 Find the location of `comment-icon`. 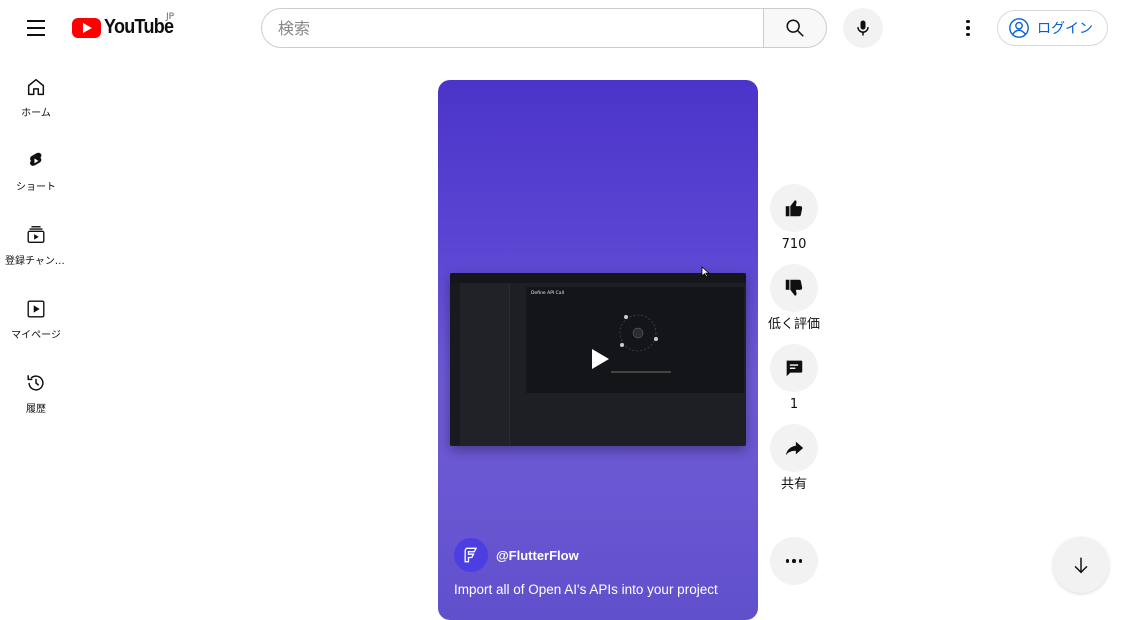

comment-icon is located at coordinates (794, 368).